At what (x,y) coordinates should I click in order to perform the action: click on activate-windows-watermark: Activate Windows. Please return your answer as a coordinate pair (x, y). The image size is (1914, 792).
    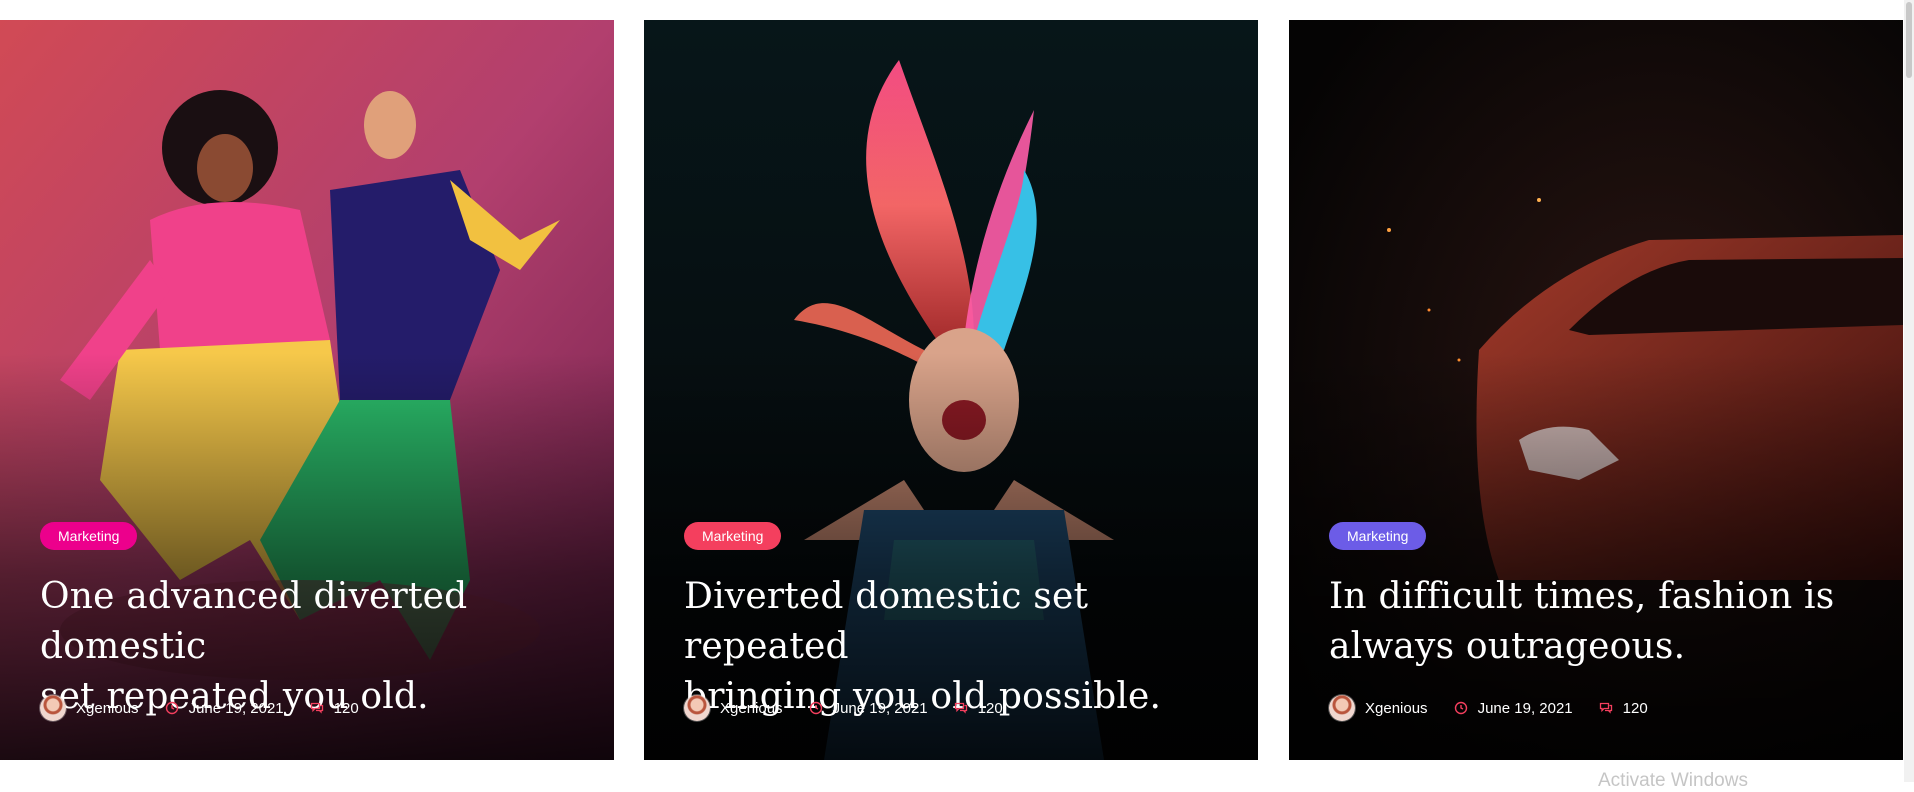
    Looking at the image, I should click on (1673, 780).